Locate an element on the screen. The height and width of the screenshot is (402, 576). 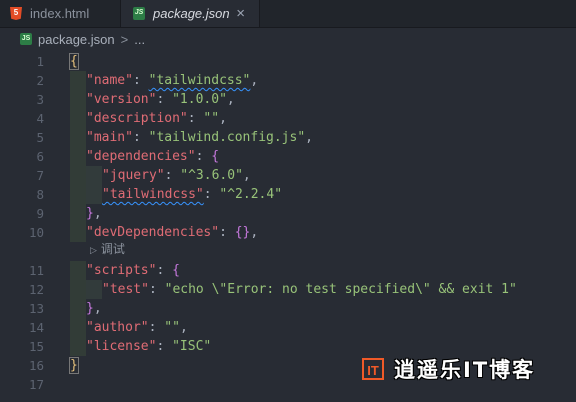
code-line: 3 "version": "1.0.0", is located at coordinates (288, 99).